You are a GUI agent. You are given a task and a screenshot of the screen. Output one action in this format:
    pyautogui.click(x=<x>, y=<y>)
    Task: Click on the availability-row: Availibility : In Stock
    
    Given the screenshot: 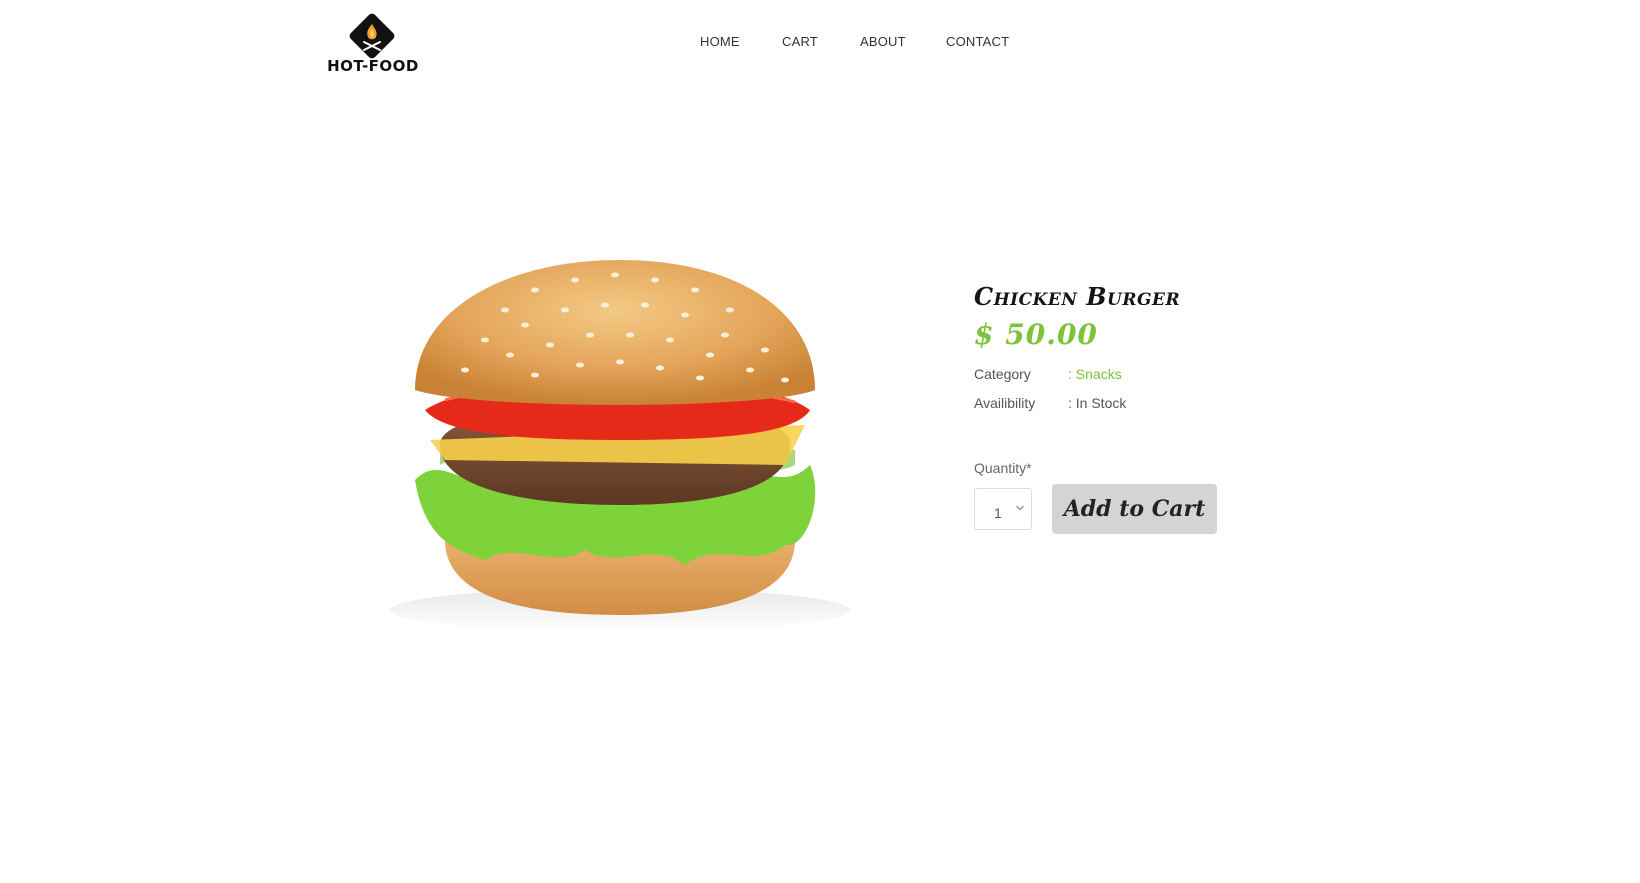 What is the action you would take?
    pyautogui.click(x=1050, y=403)
    